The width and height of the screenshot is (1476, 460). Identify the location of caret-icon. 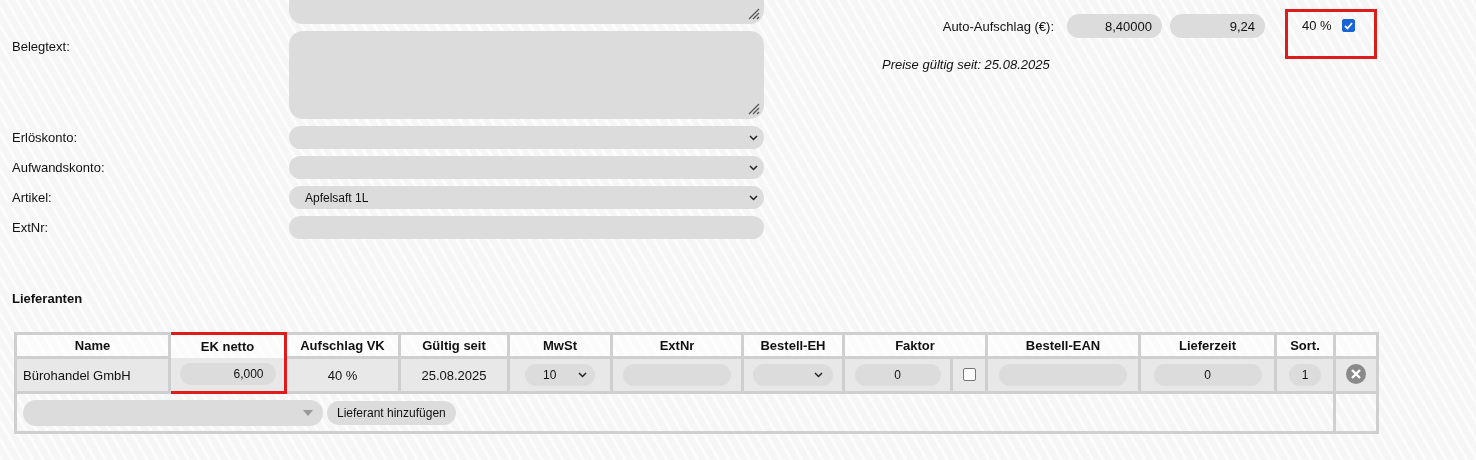
(308, 412).